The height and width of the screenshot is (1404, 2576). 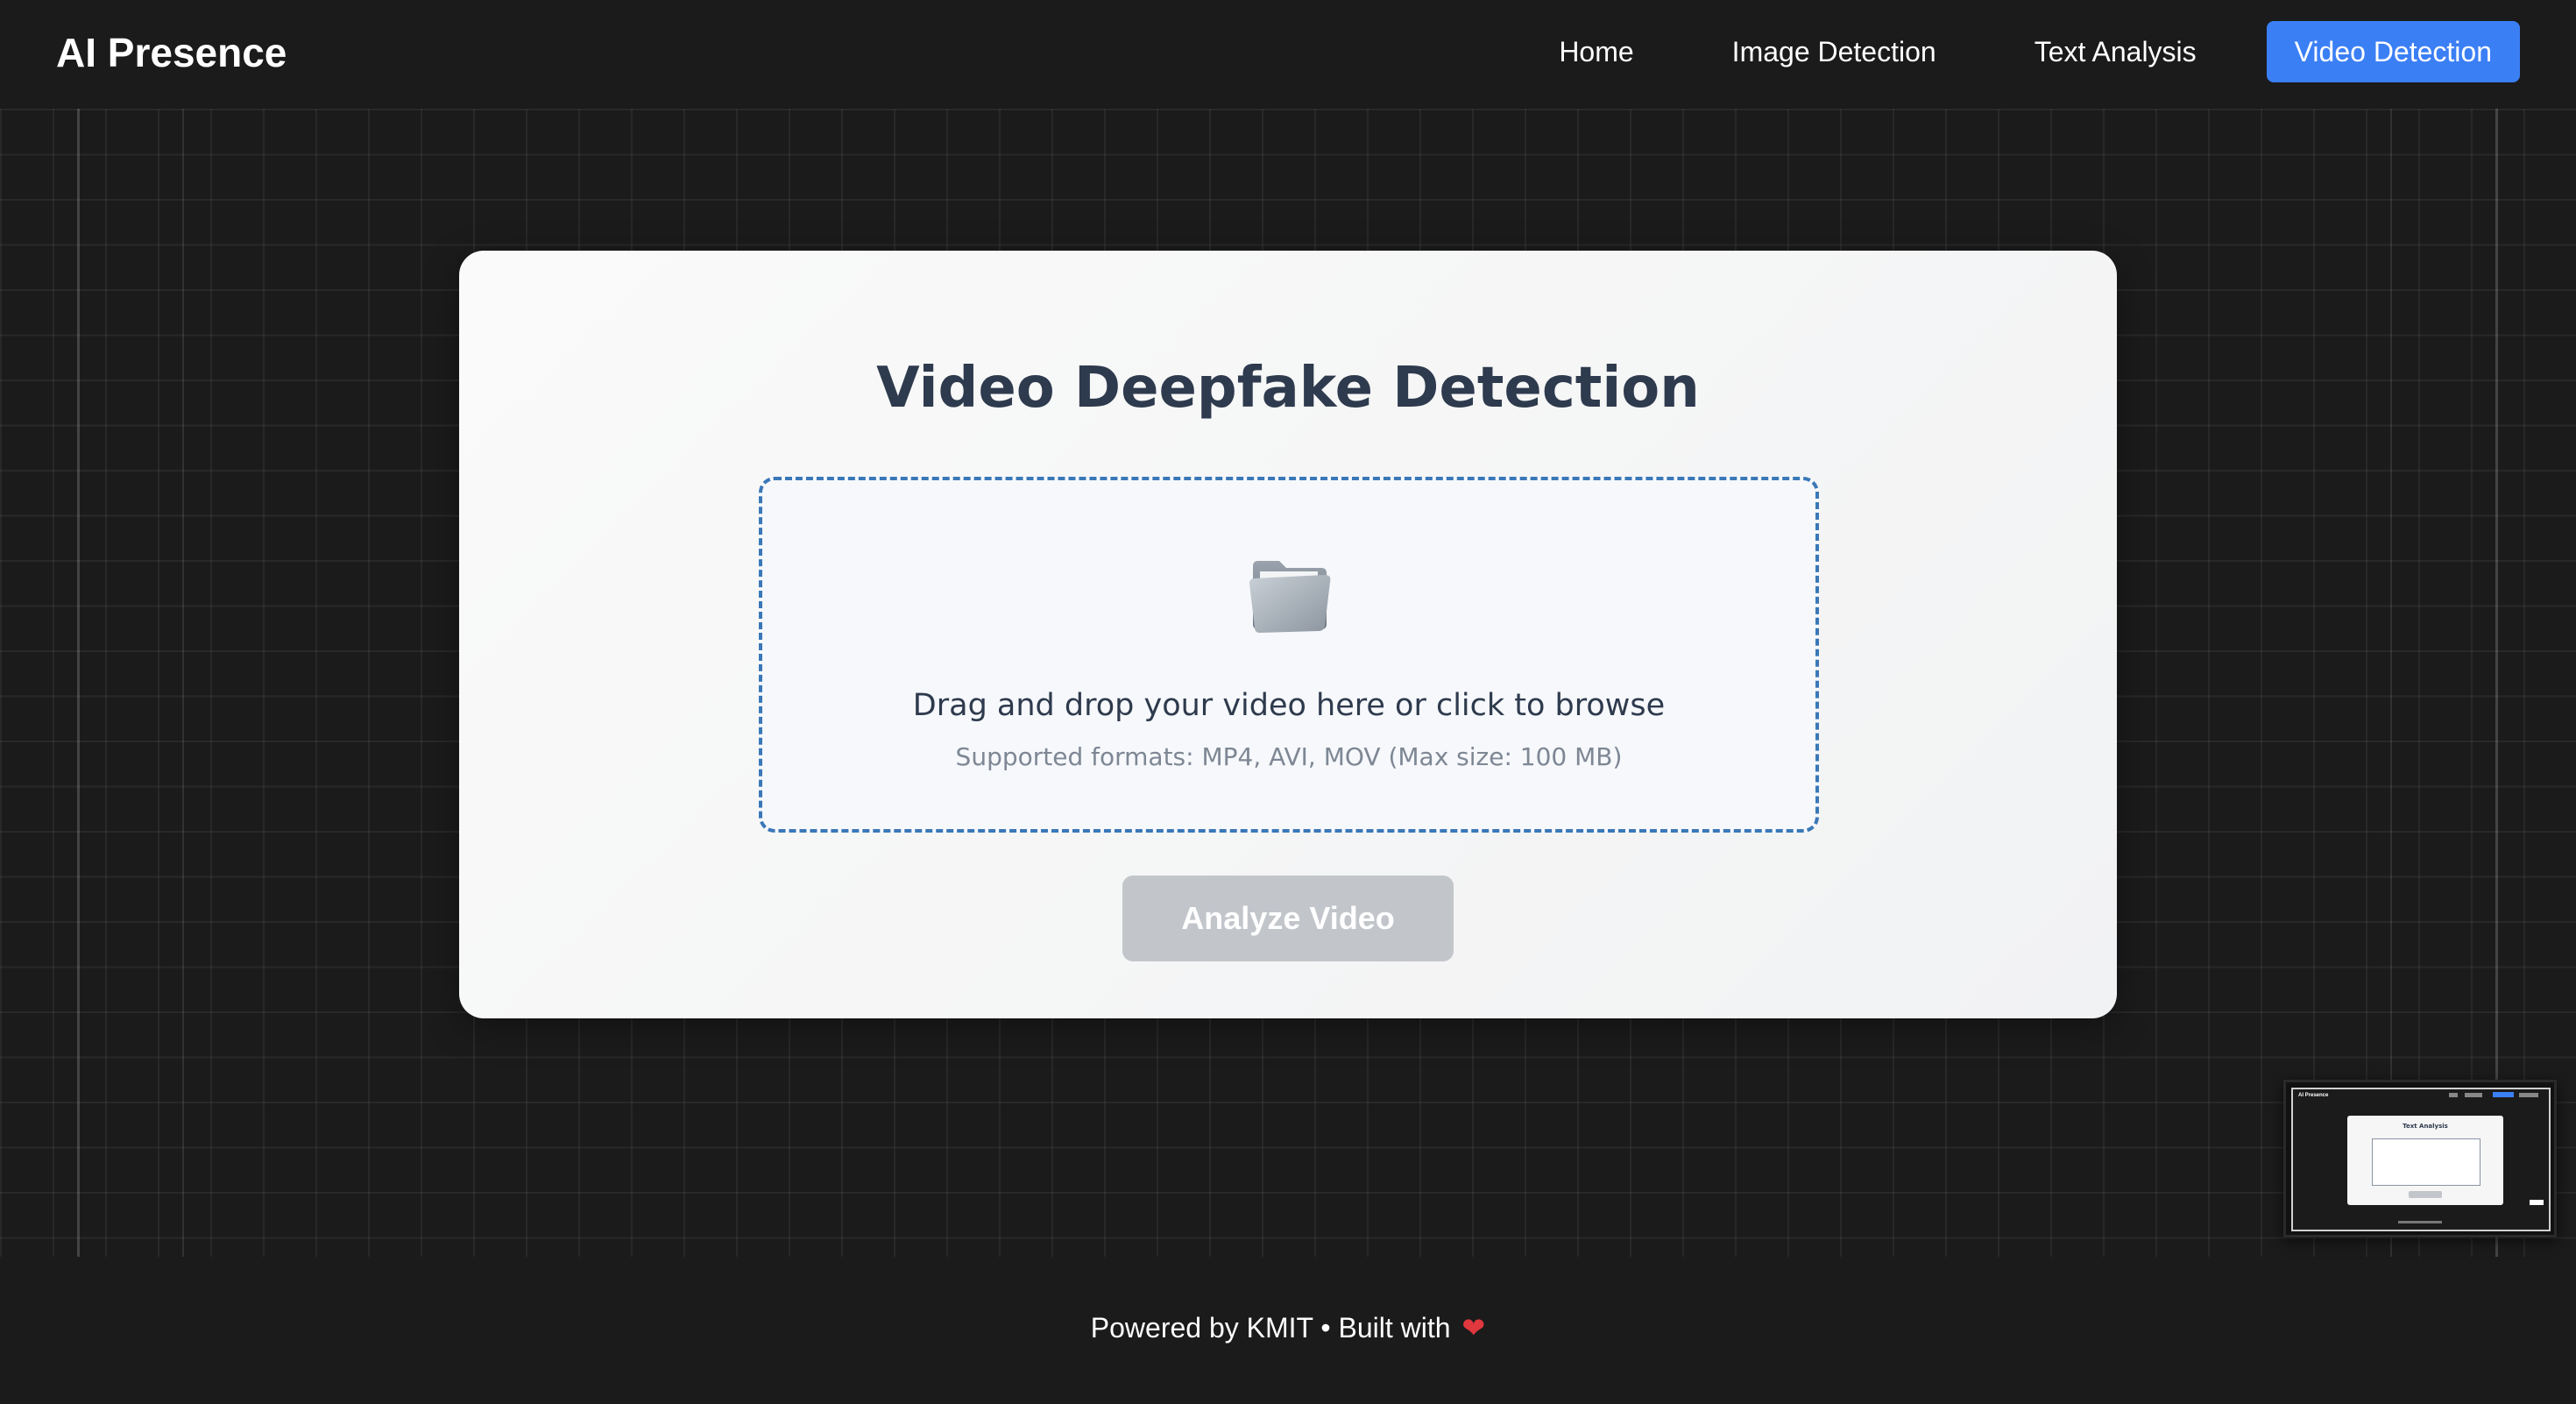 I want to click on brand-logo: AI Presence, so click(x=171, y=52).